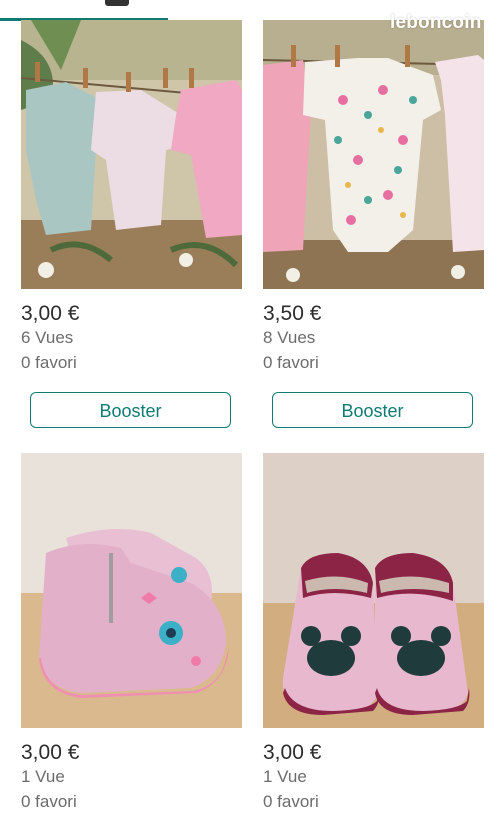 The height and width of the screenshot is (817, 504). I want to click on minnie-slippers-photo, so click(373, 590).